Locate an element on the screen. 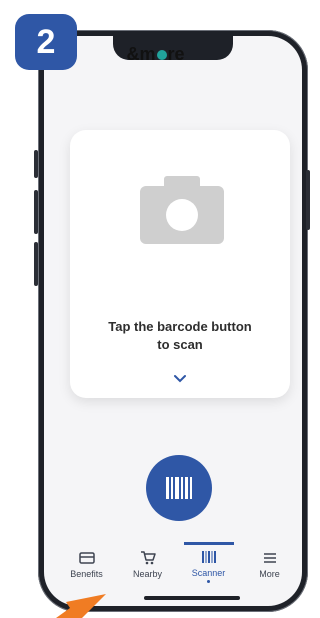 This screenshot has height=618, width=320. logo-suffix: re is located at coordinates (176, 54).